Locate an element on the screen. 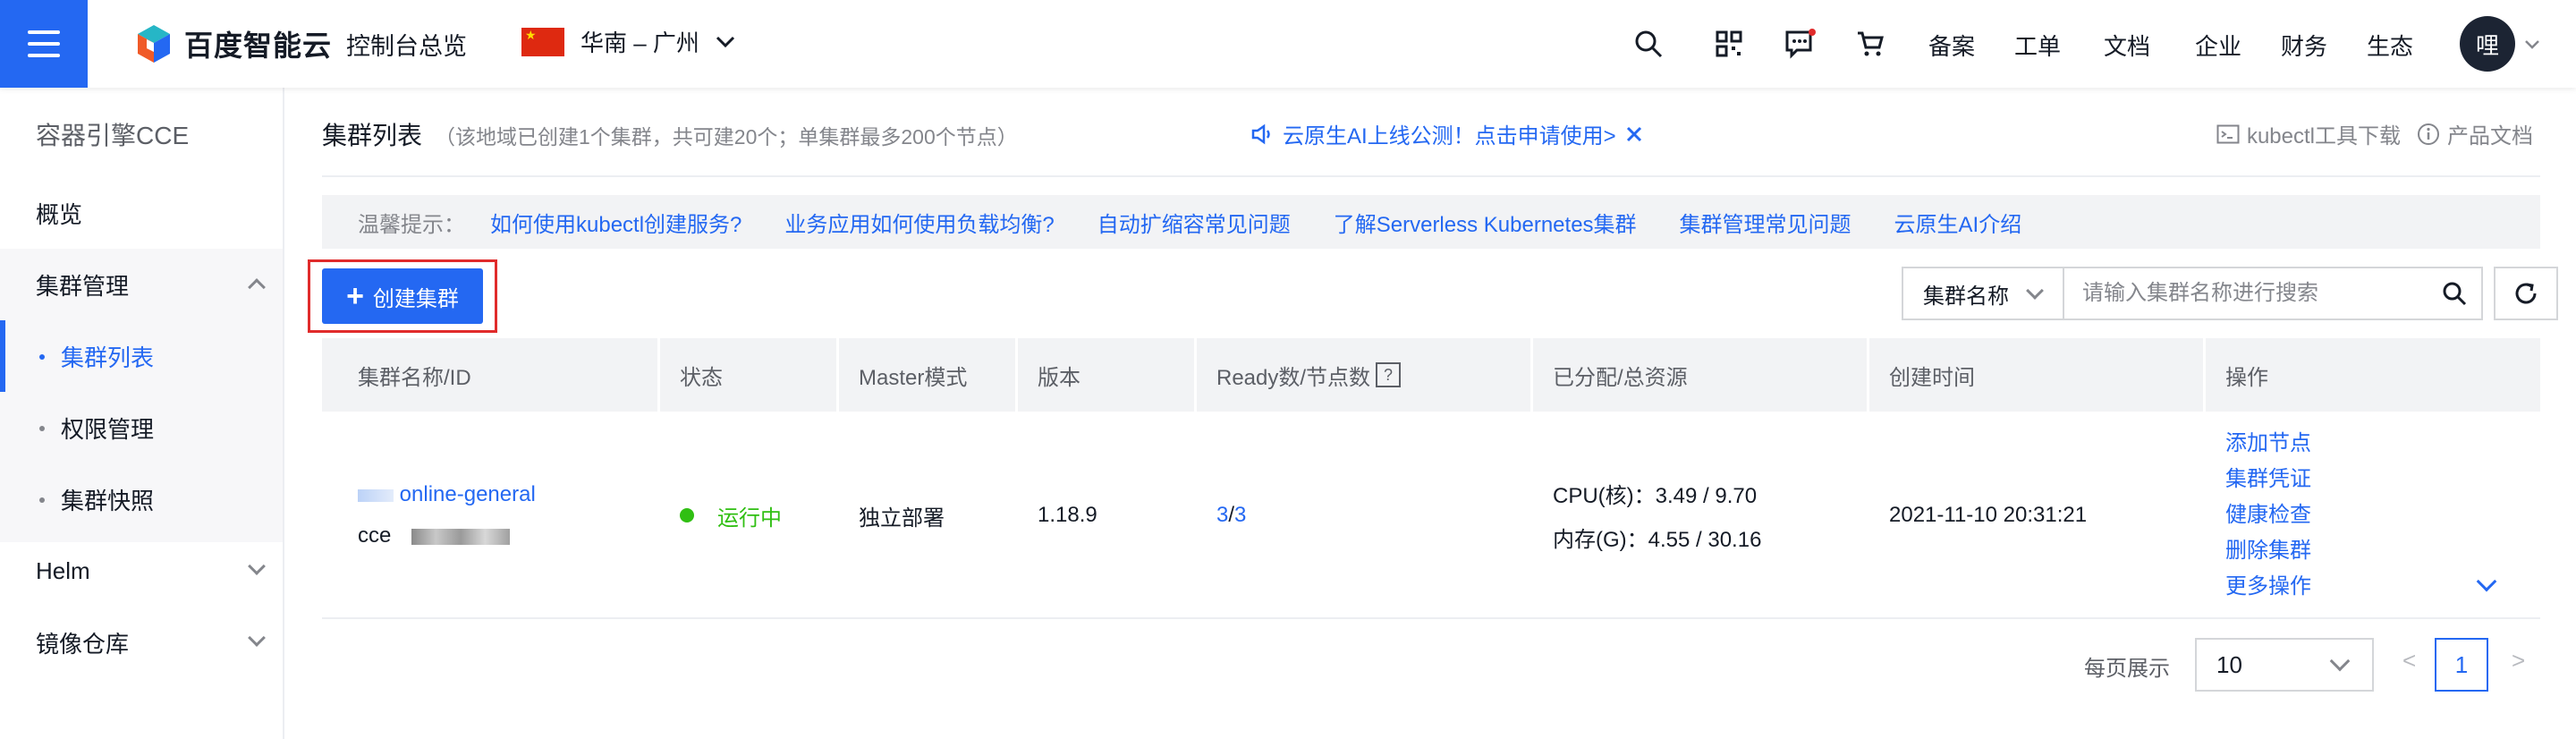 This screenshot has height=739, width=2576. message-icon is located at coordinates (1801, 44).